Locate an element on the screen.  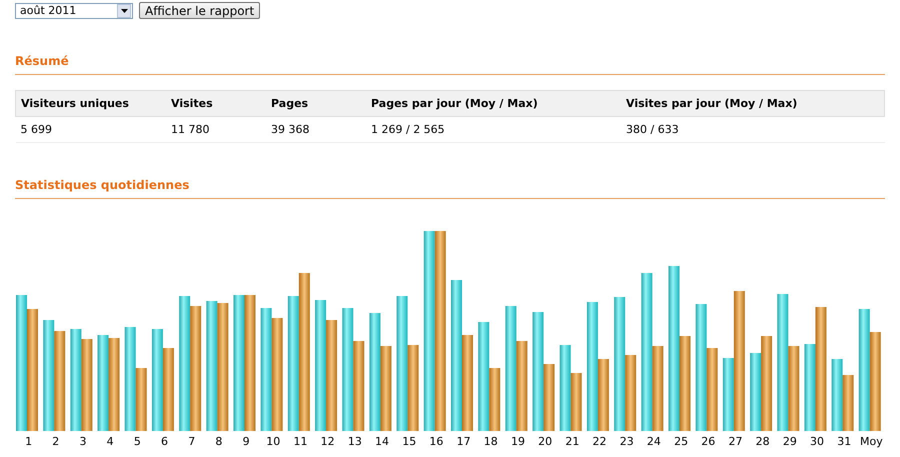
axis-label: 25 is located at coordinates (681, 441).